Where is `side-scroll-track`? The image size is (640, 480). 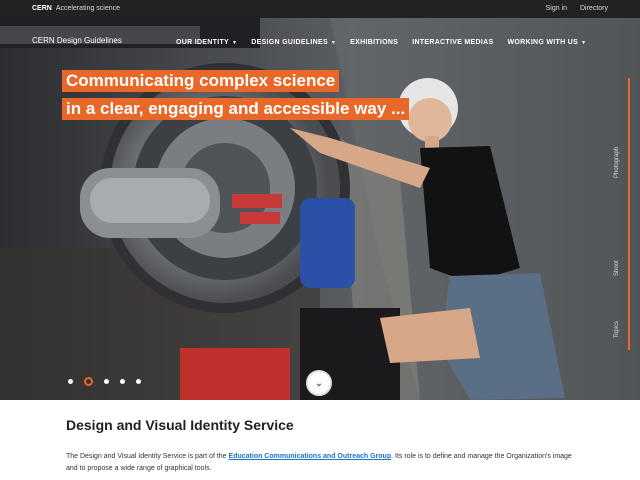
side-scroll-track is located at coordinates (629, 214).